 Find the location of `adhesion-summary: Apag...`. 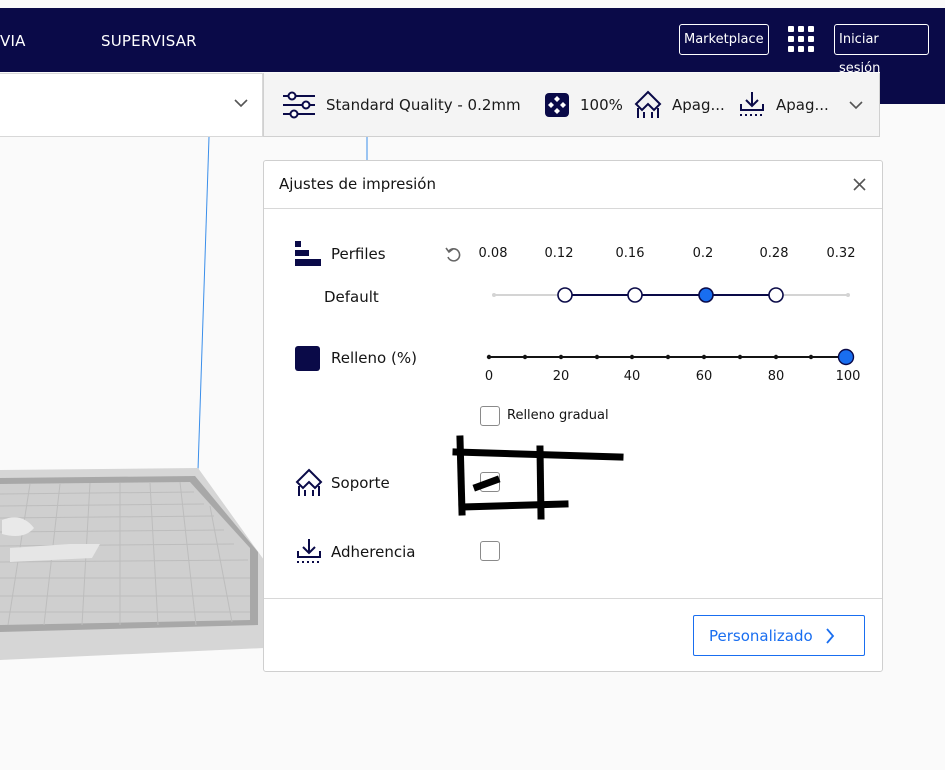

adhesion-summary: Apag... is located at coordinates (783, 105).